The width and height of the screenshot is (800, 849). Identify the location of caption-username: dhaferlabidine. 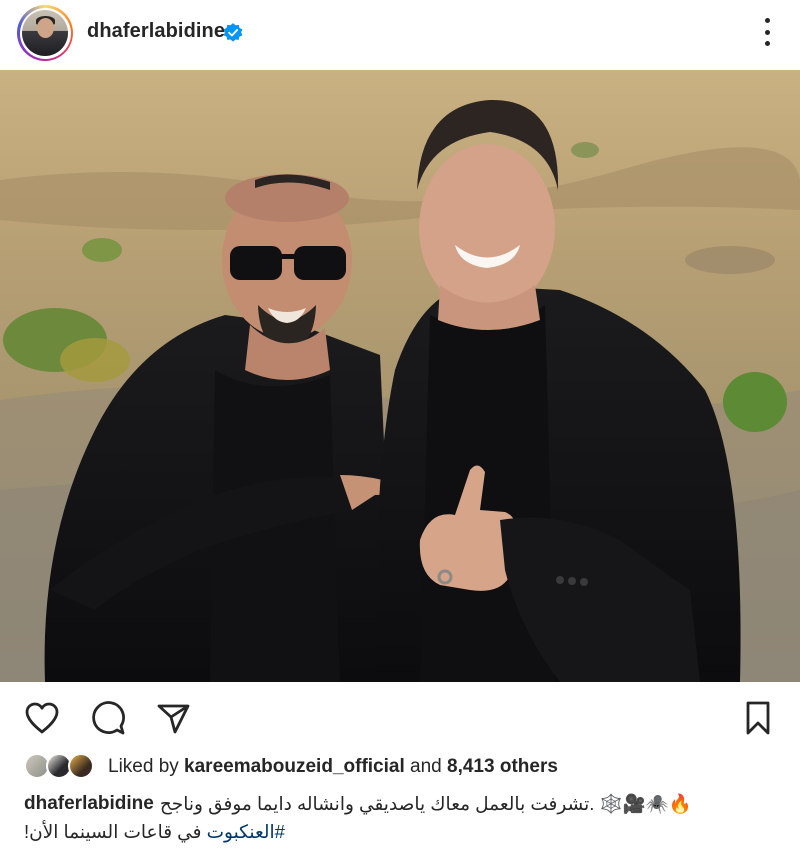
(89, 804).